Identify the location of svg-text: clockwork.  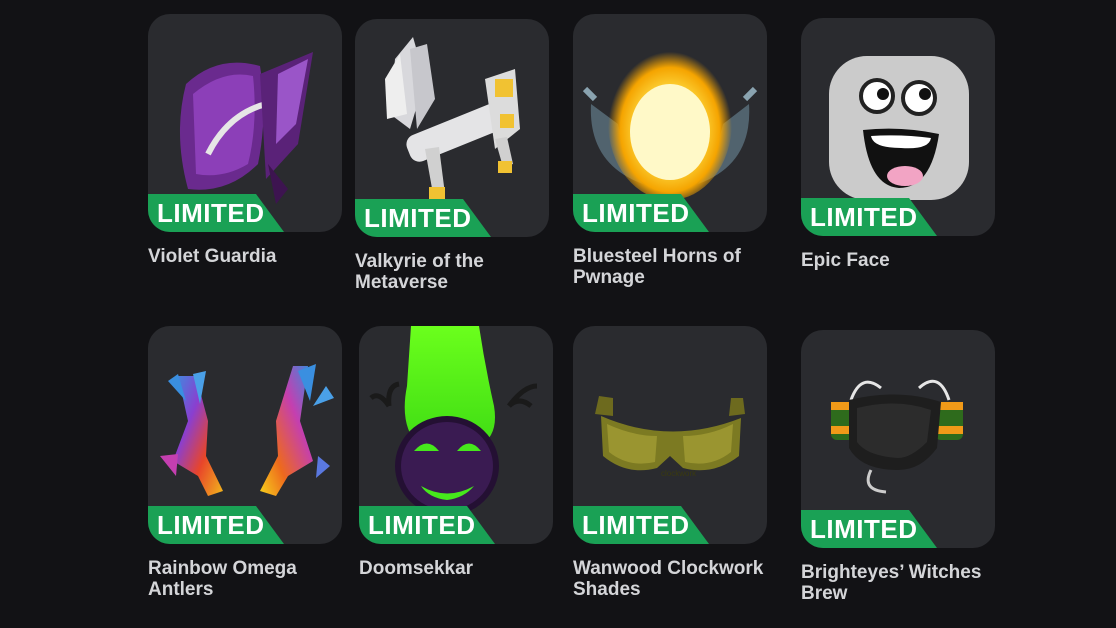
(679, 473).